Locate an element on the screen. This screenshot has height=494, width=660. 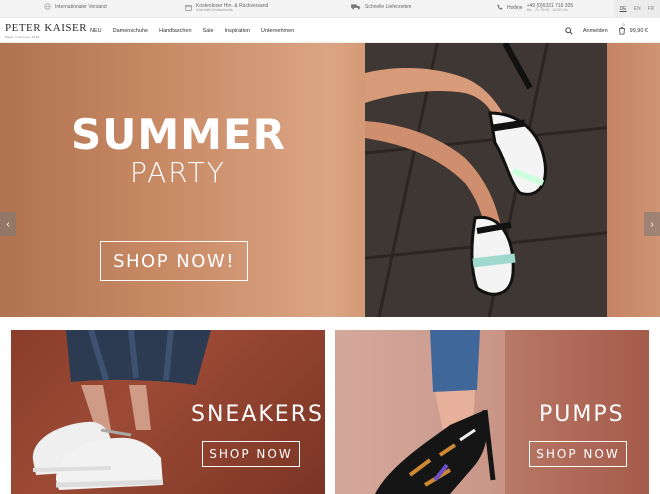
menu-item-inspiration: Inspiration is located at coordinates (237, 31).